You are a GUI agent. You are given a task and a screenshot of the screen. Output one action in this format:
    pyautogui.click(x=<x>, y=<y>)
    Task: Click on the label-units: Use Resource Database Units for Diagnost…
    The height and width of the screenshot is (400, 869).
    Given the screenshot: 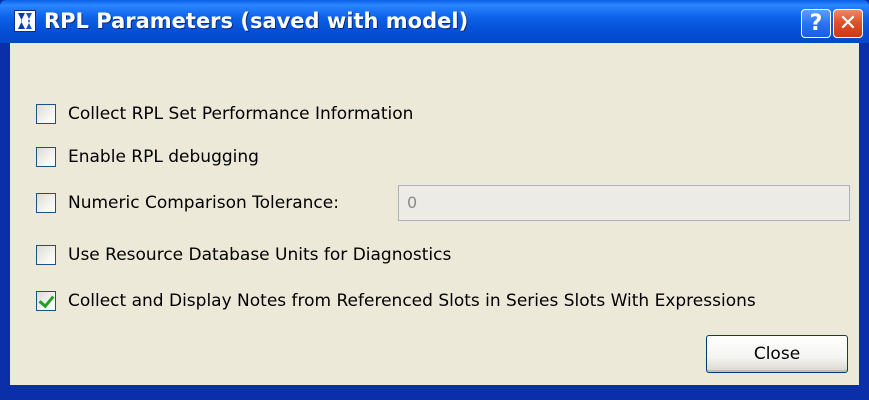 What is the action you would take?
    pyautogui.click(x=260, y=255)
    